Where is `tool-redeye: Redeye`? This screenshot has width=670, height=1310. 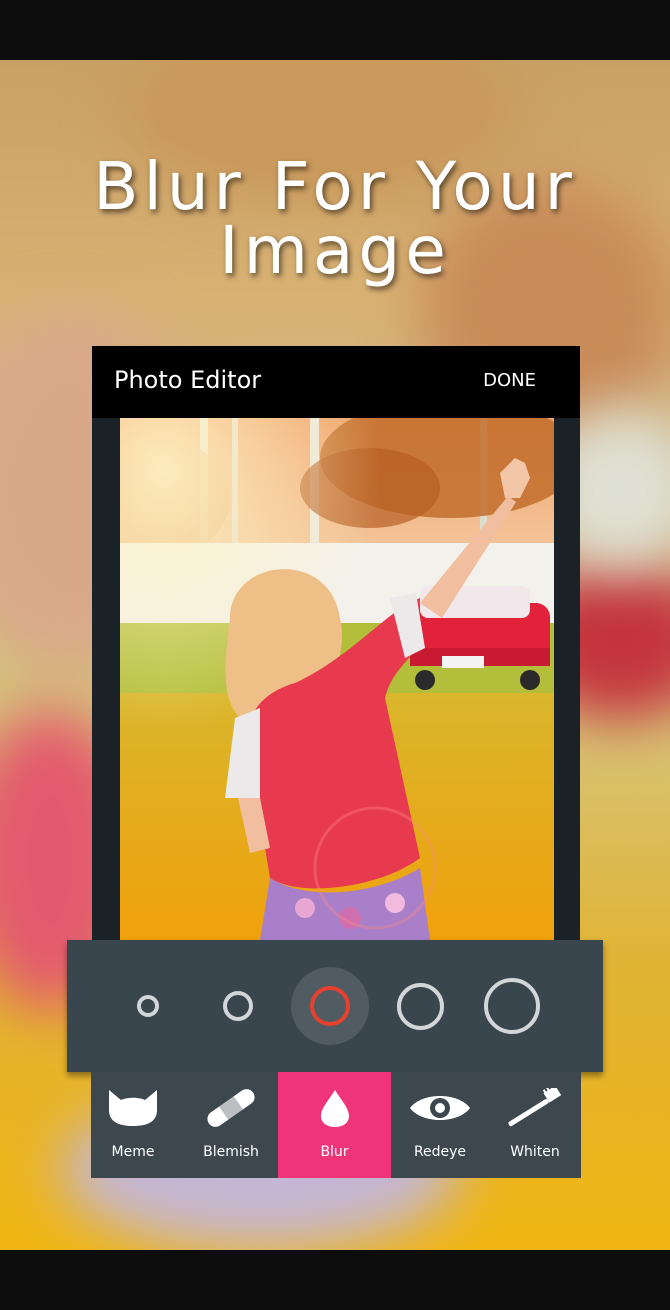 tool-redeye: Redeye is located at coordinates (440, 1125).